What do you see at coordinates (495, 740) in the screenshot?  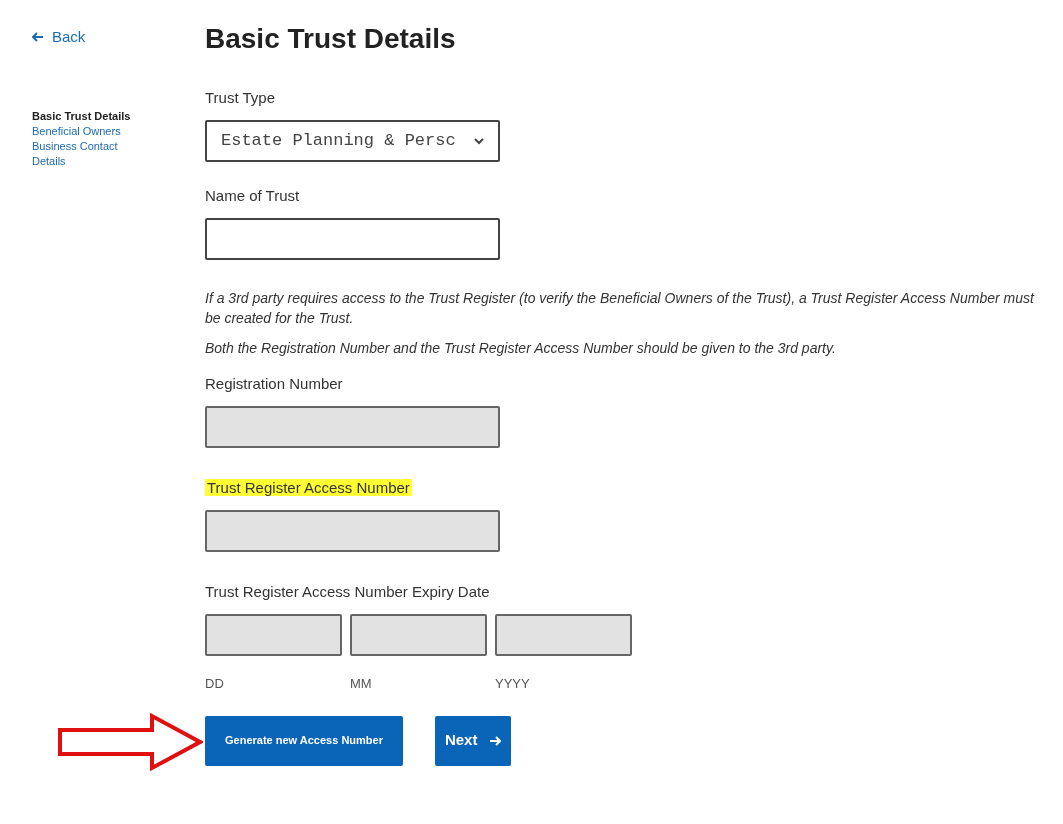 I see `arrow-right-icon` at bounding box center [495, 740].